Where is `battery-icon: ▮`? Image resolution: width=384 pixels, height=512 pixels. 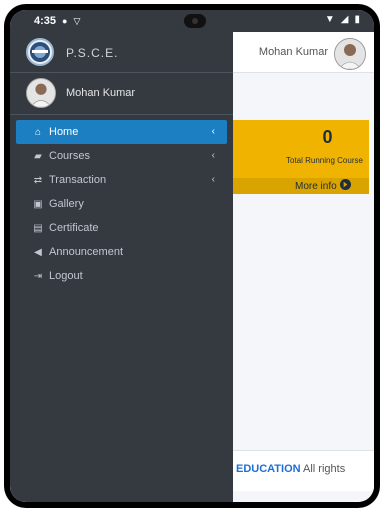 battery-icon: ▮ is located at coordinates (357, 19).